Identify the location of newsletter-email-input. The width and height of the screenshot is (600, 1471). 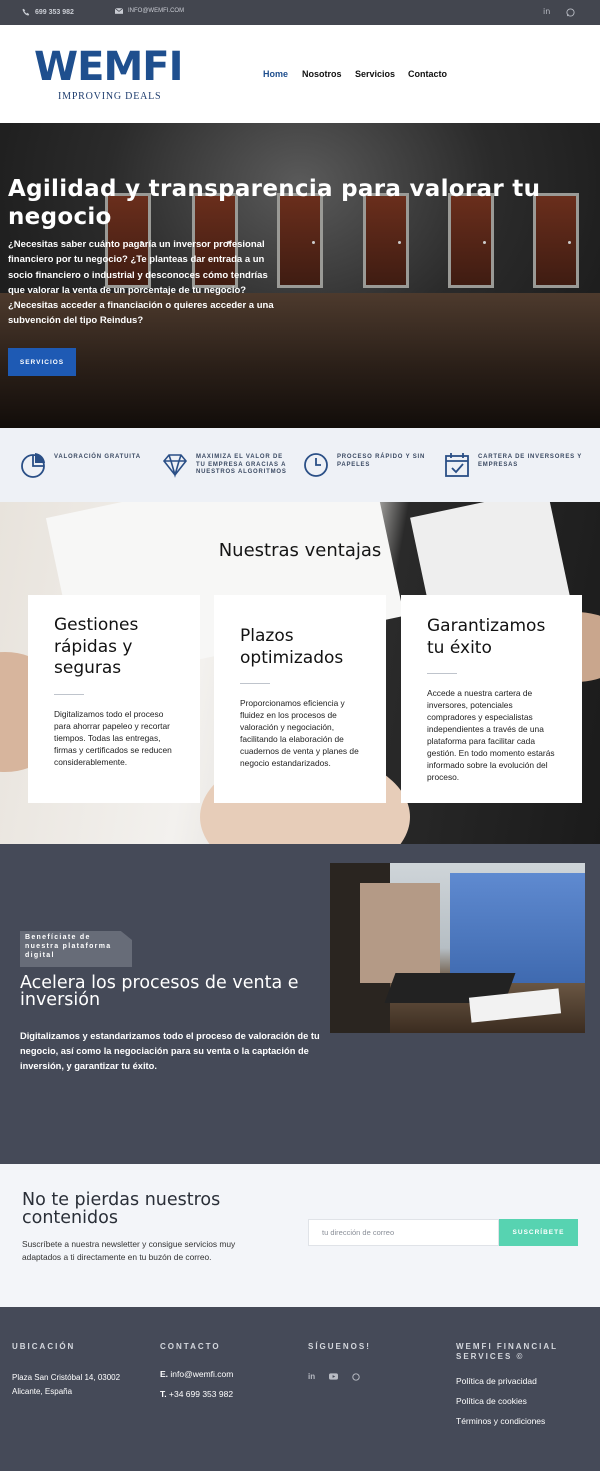
(403, 1232).